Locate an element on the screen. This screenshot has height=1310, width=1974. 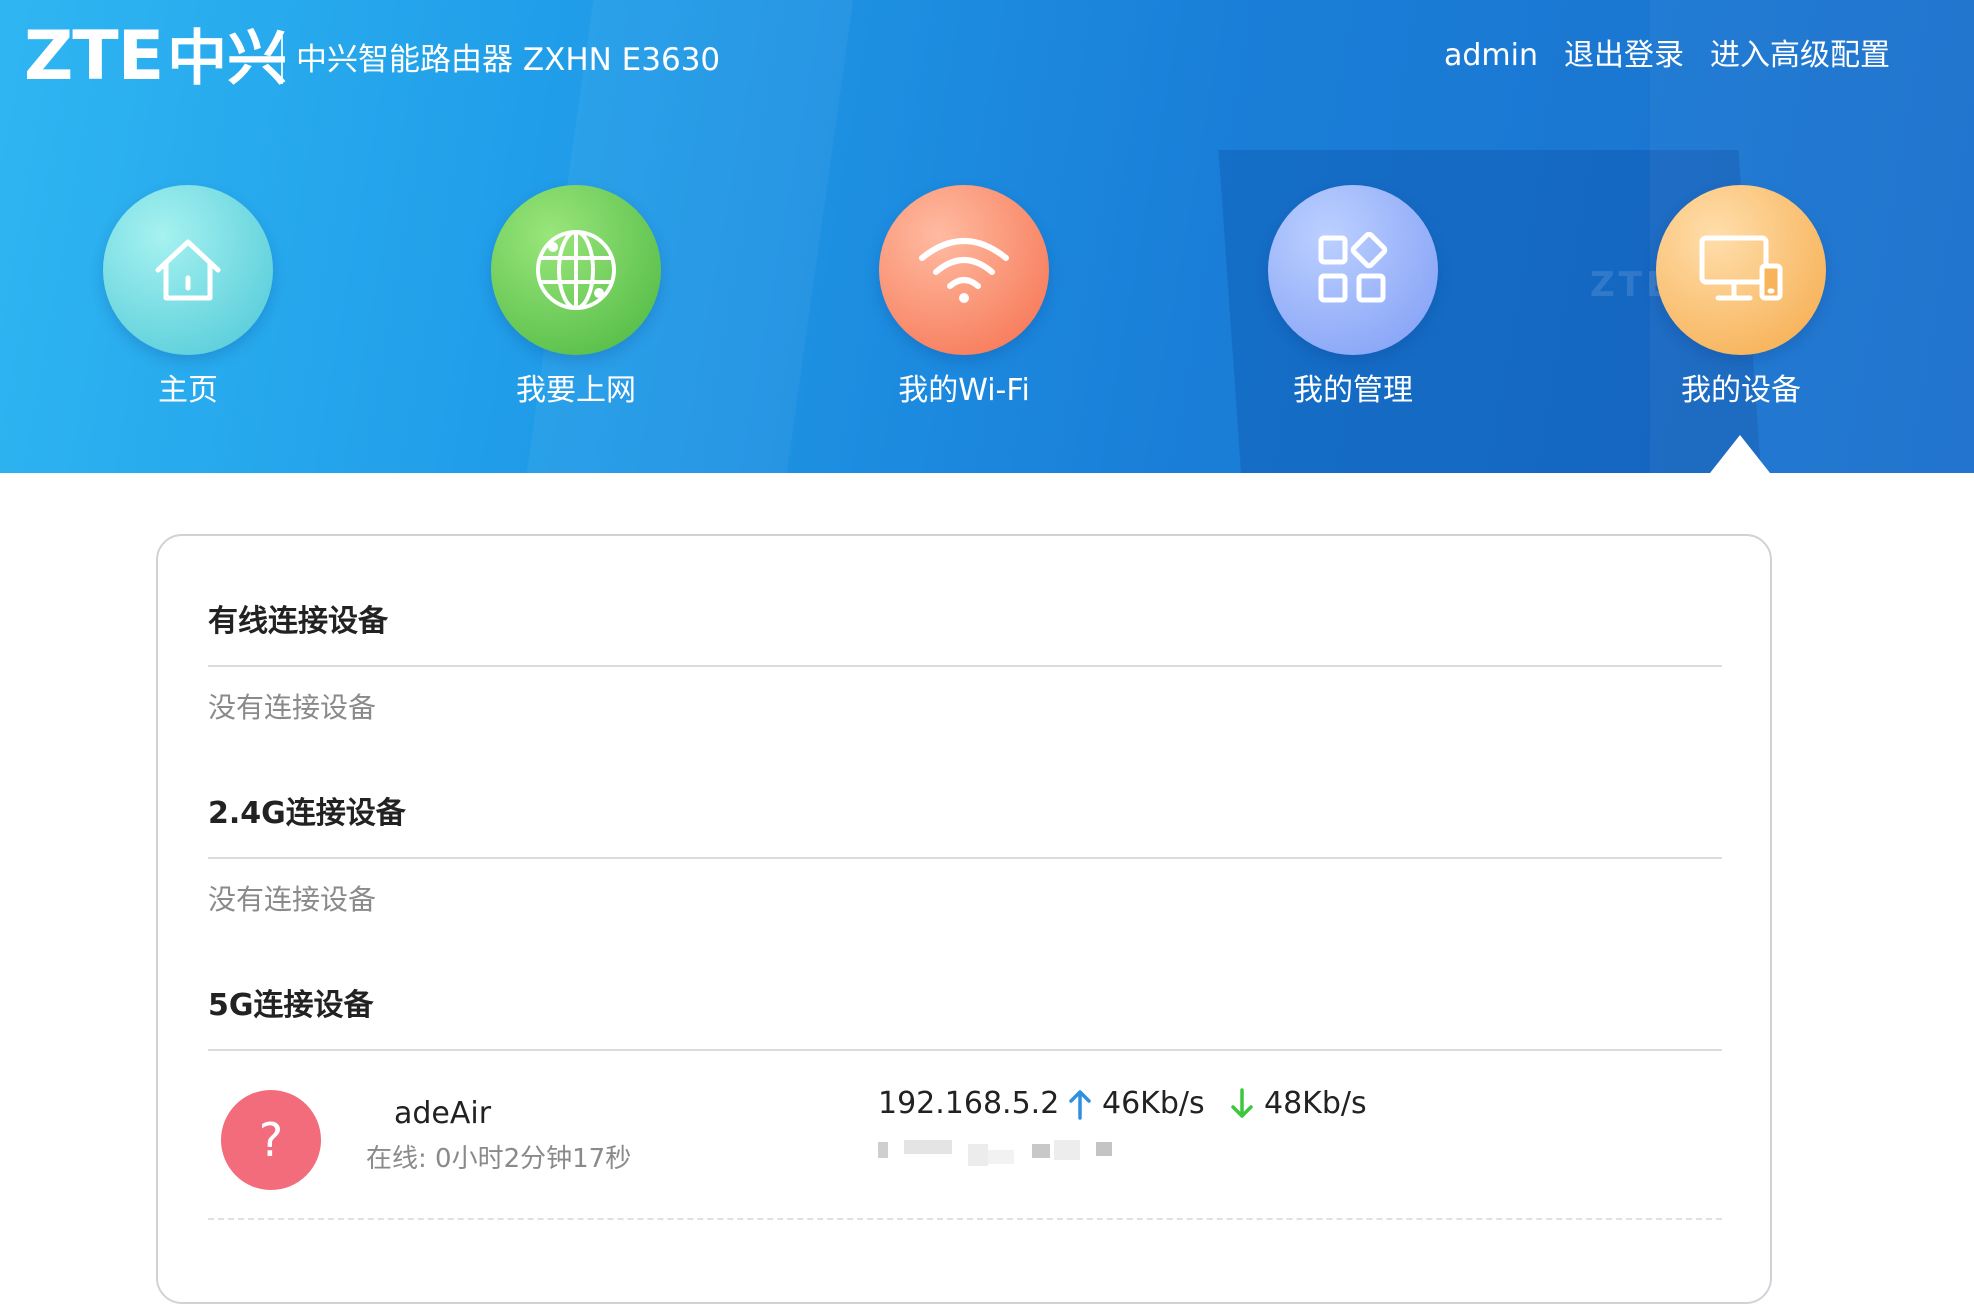
band5-section-title: 5G连接设备 is located at coordinates (291, 1005).